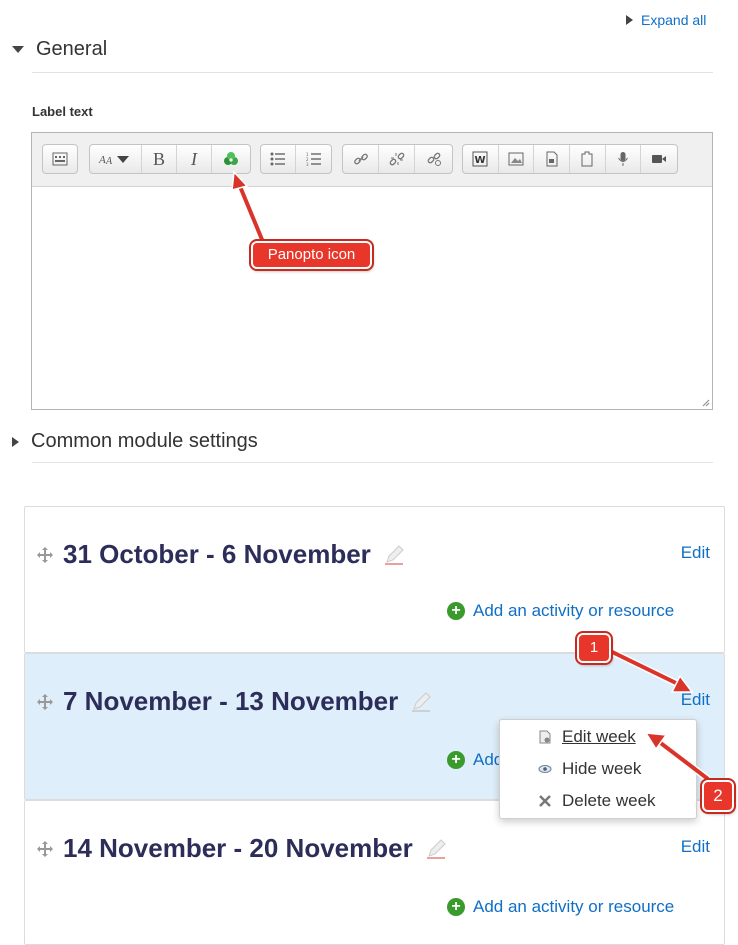 This screenshot has width=738, height=945. I want to click on record-video-icon, so click(659, 159).